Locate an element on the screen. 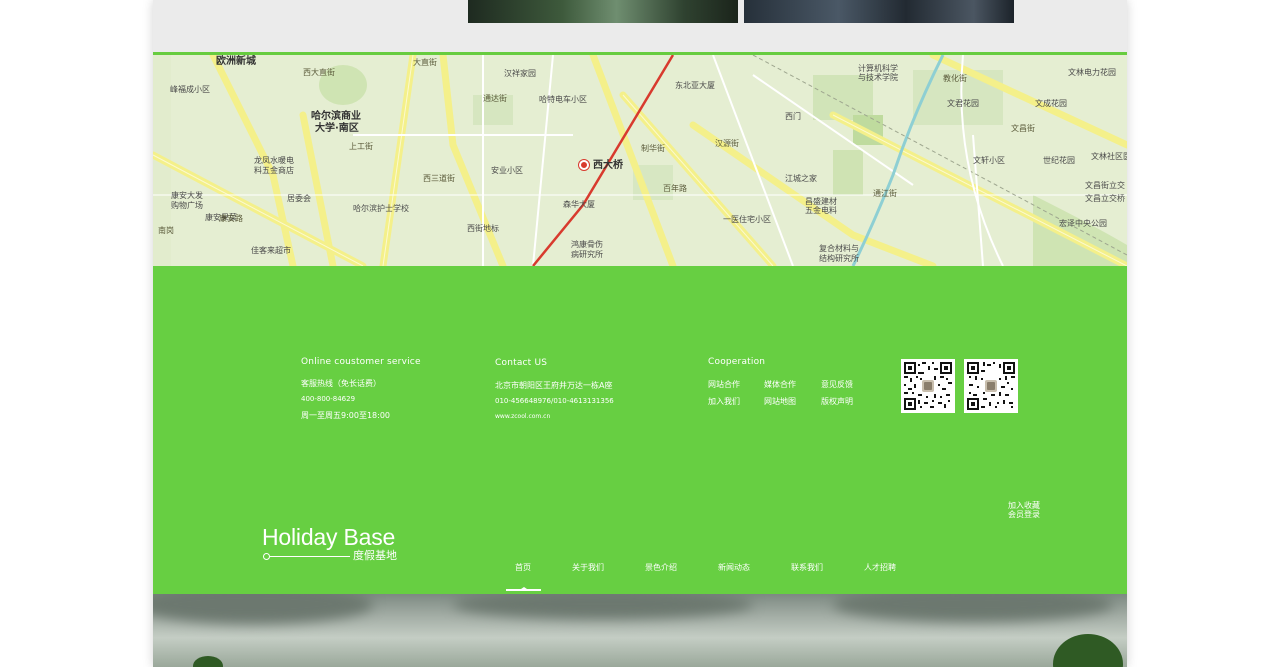  map-label-wenchang-qiao: 文昌立交桥 is located at coordinates (1105, 198).